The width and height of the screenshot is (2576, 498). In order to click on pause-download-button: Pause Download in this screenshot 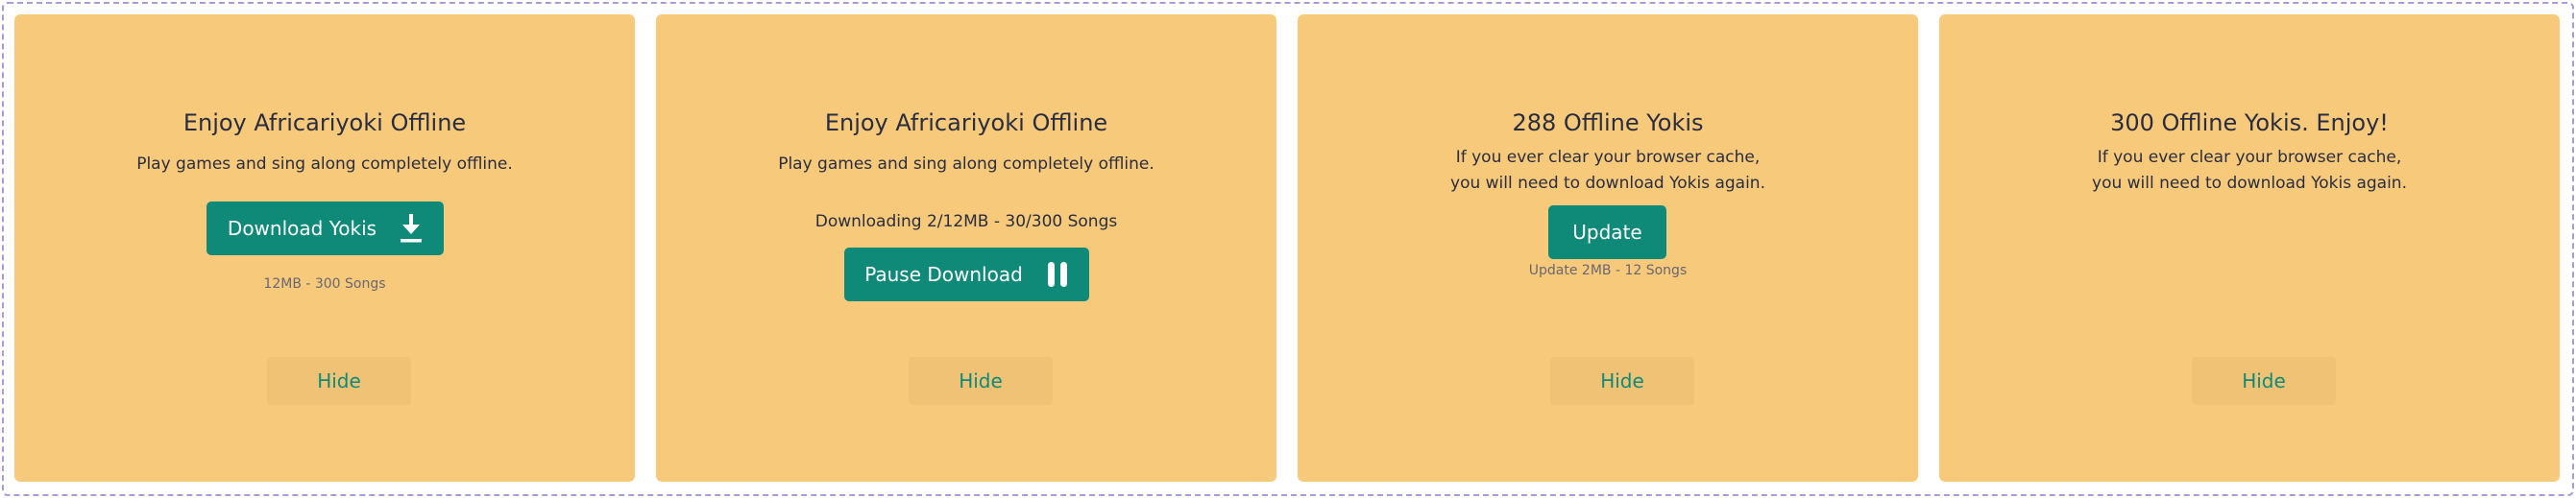, I will do `click(966, 274)`.